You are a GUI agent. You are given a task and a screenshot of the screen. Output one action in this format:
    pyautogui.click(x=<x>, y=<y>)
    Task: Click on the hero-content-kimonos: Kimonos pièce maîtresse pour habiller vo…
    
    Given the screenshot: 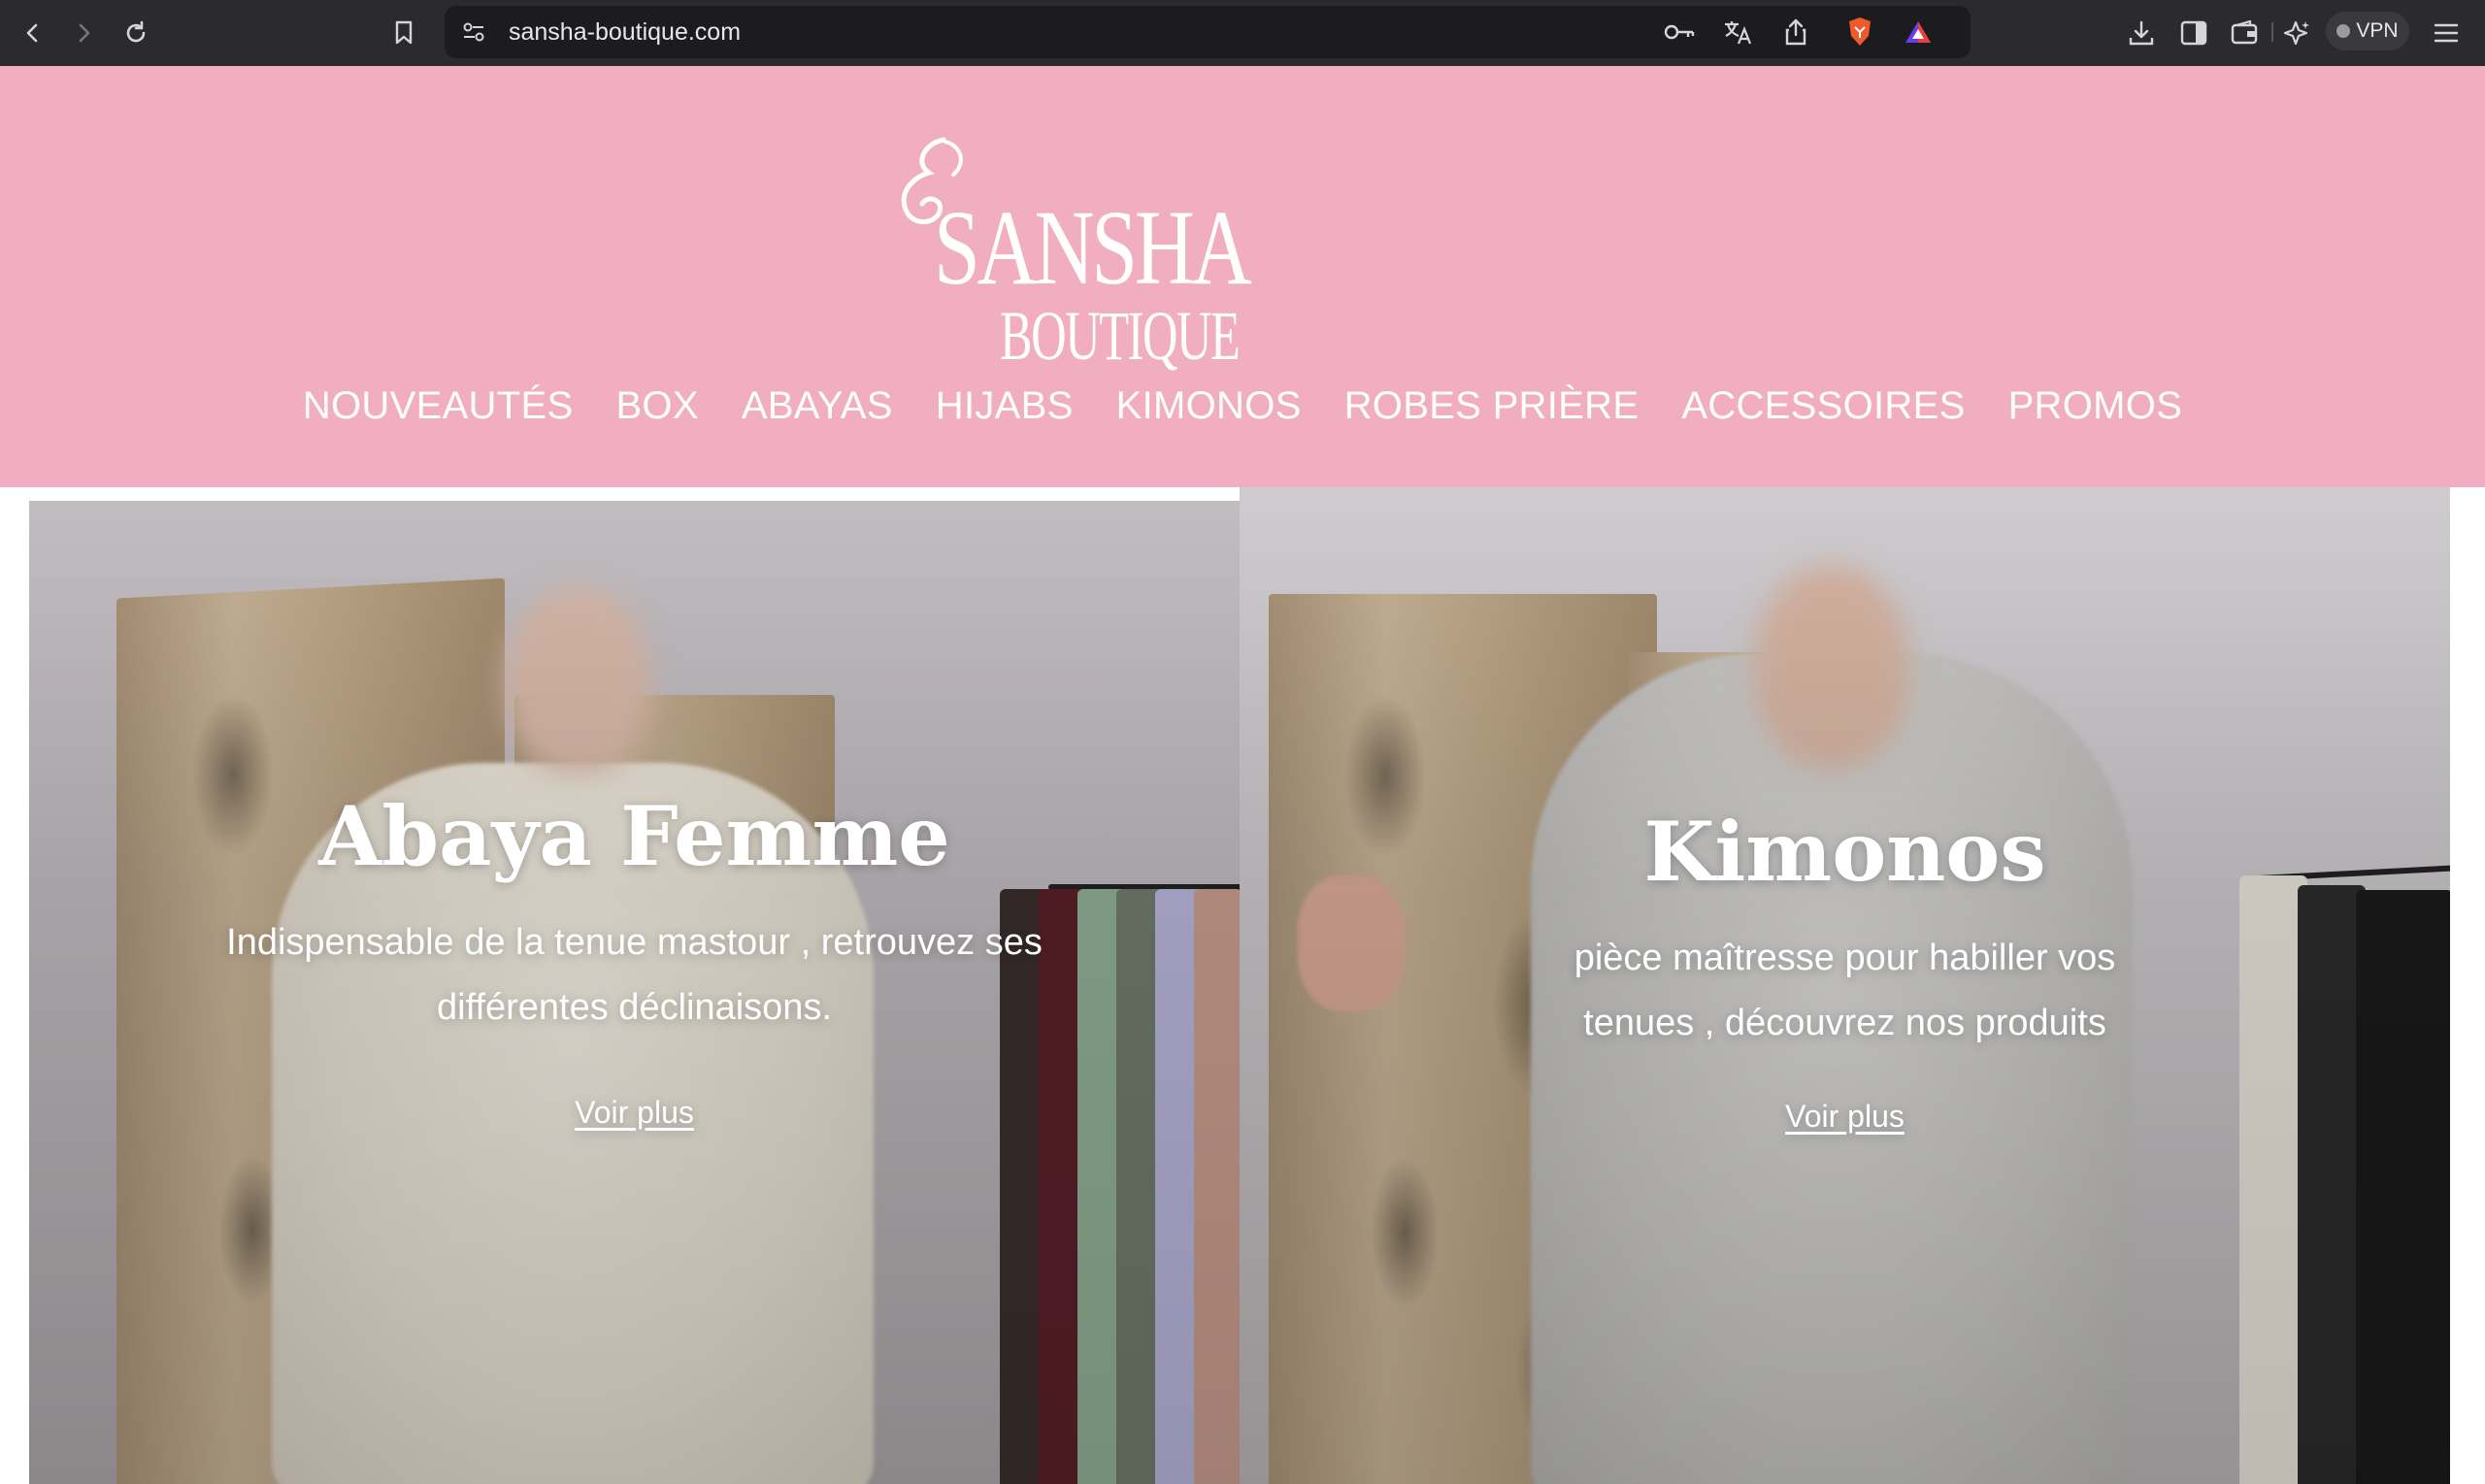 What is the action you would take?
    pyautogui.click(x=1845, y=969)
    